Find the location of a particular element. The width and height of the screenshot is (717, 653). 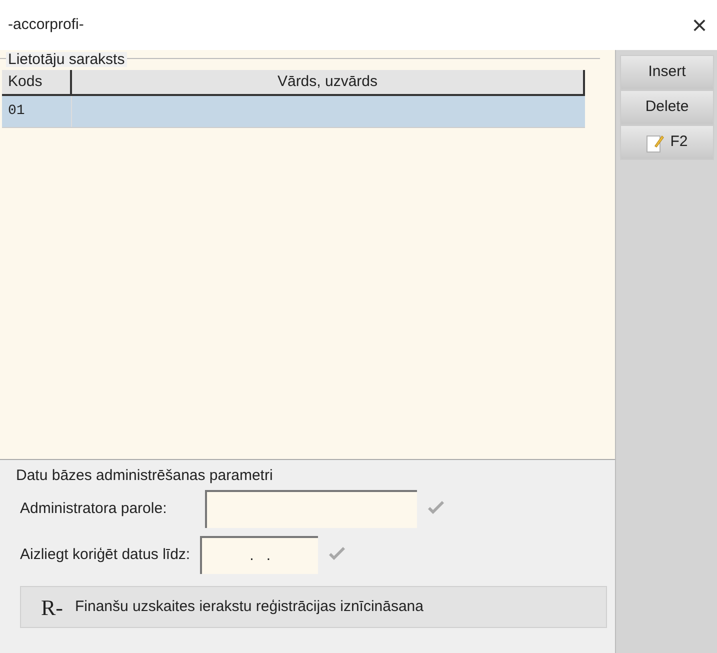

toolbar-button: Delete is located at coordinates (667, 107).